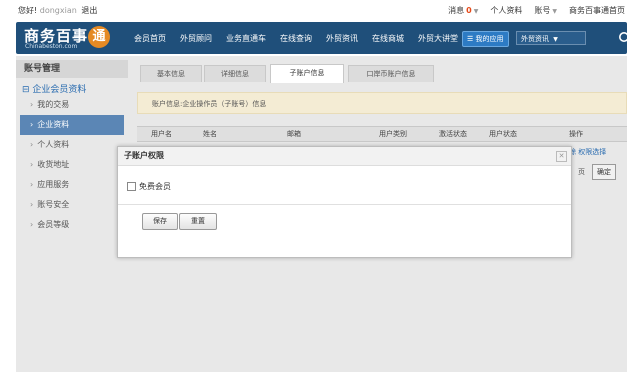 This screenshot has height=388, width=641. What do you see at coordinates (561, 156) in the screenshot?
I see `close-icon: ✕` at bounding box center [561, 156].